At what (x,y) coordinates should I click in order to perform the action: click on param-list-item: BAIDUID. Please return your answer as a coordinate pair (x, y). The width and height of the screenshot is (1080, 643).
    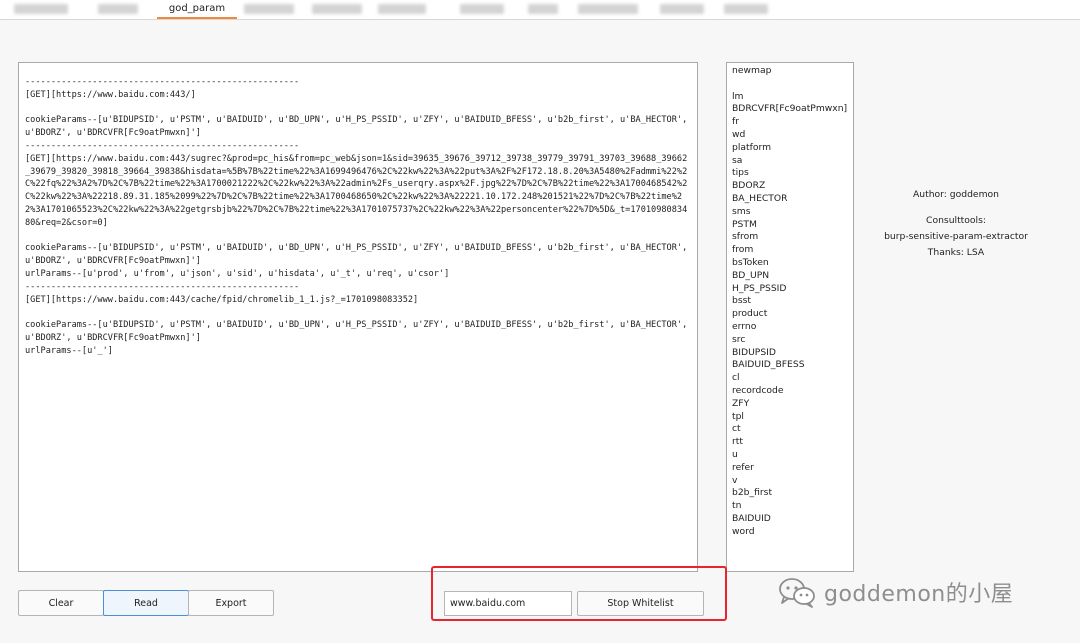
    Looking at the image, I should click on (790, 519).